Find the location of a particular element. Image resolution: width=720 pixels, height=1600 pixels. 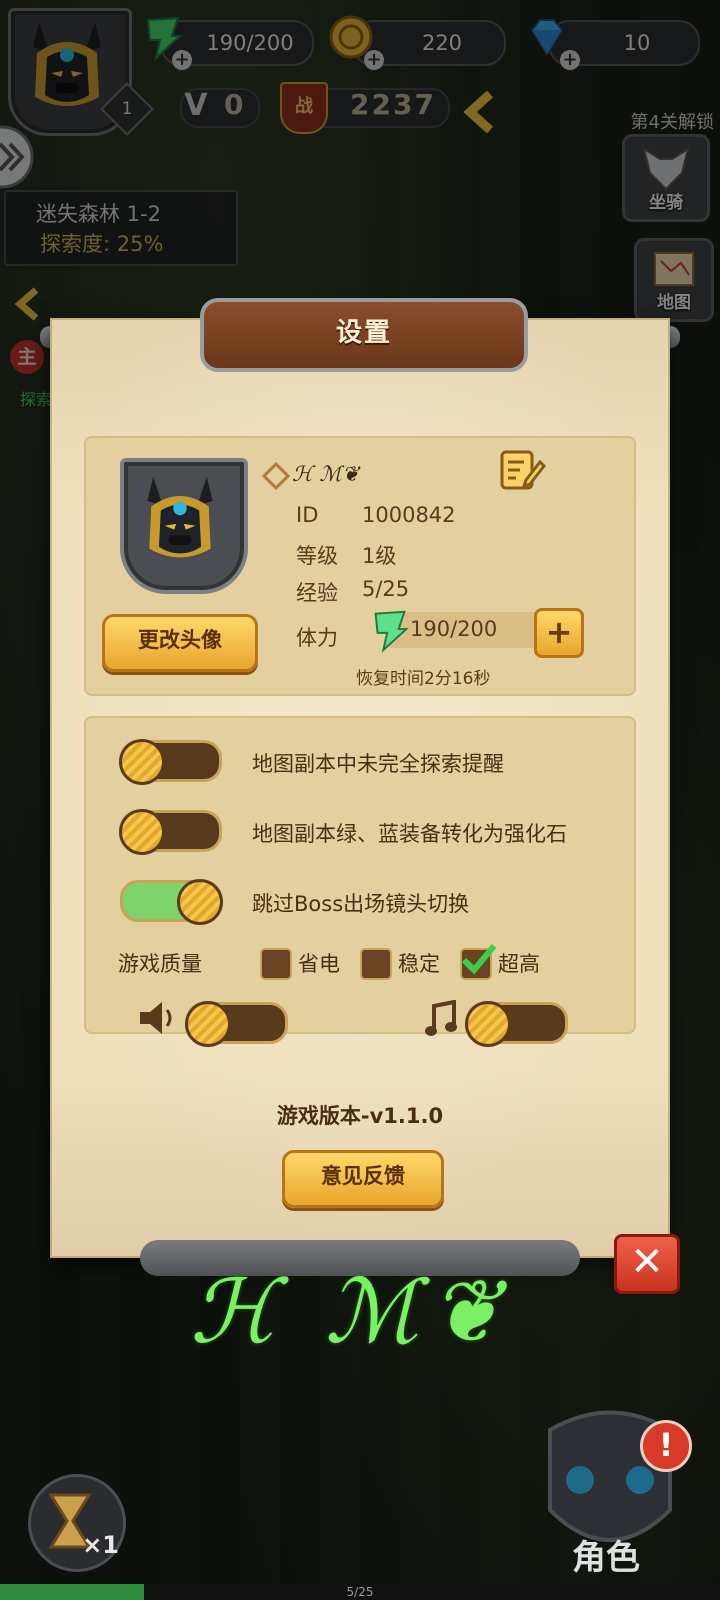

change-avatar-button: 更改头像 is located at coordinates (180, 643).